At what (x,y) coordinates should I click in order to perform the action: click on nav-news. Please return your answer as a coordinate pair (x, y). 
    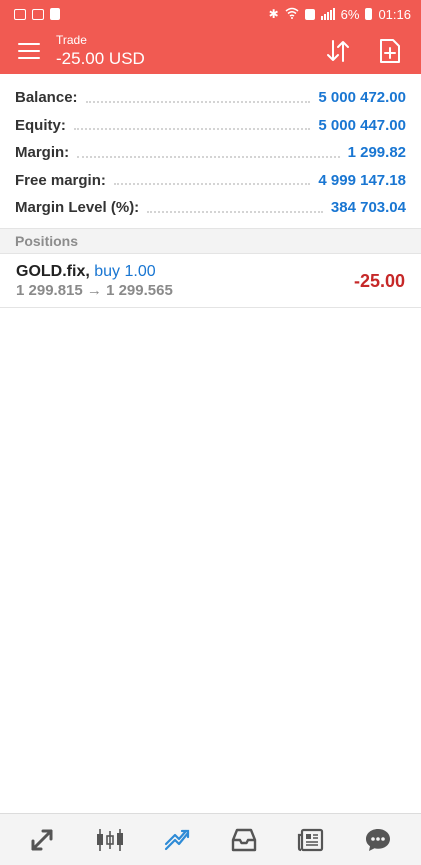
    Looking at the image, I should click on (311, 840).